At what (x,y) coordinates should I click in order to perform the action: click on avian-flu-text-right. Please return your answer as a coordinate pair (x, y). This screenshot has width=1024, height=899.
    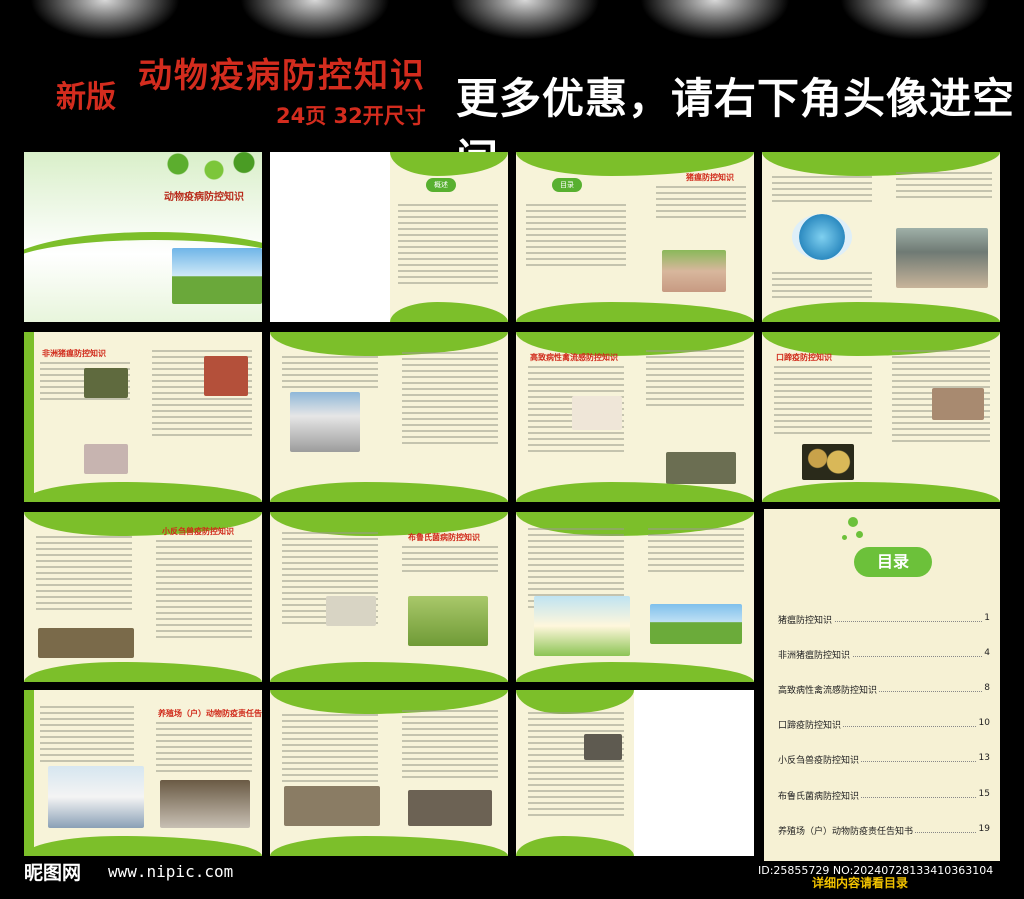
    Looking at the image, I should click on (695, 380).